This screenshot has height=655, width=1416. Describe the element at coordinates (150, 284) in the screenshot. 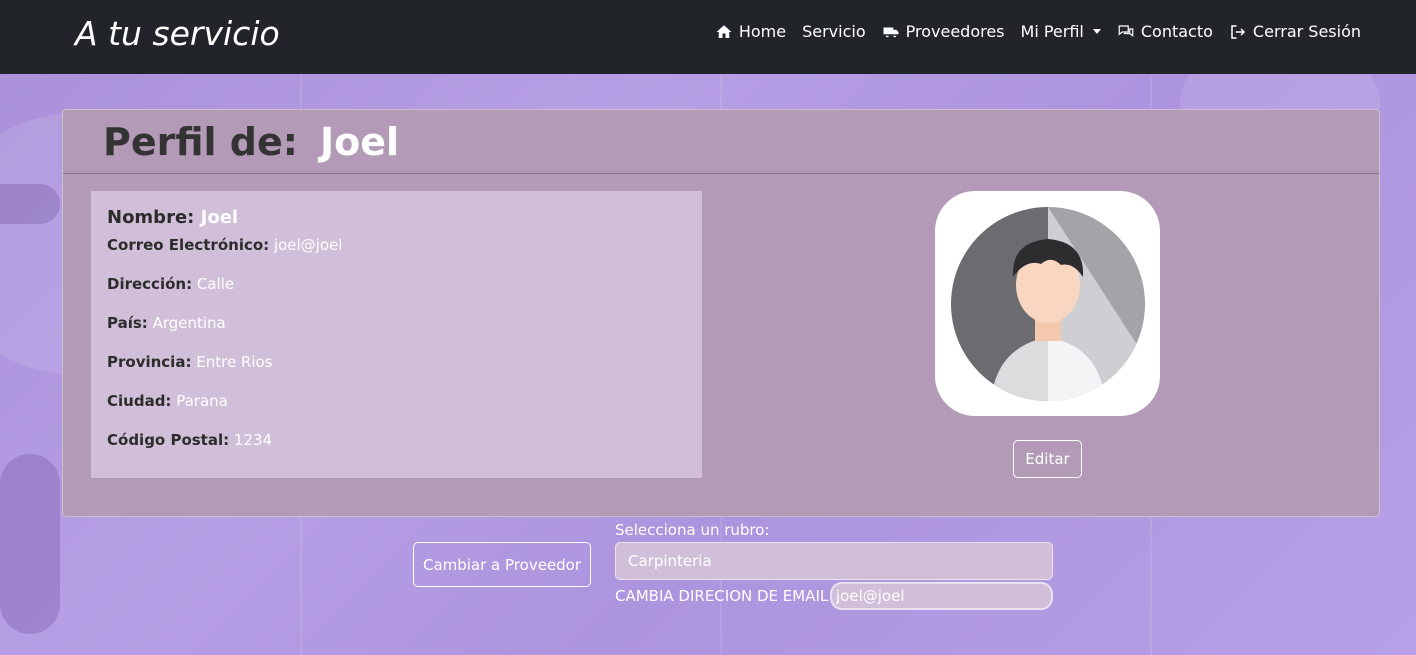

I see `direccion-label: Dirección:` at that location.